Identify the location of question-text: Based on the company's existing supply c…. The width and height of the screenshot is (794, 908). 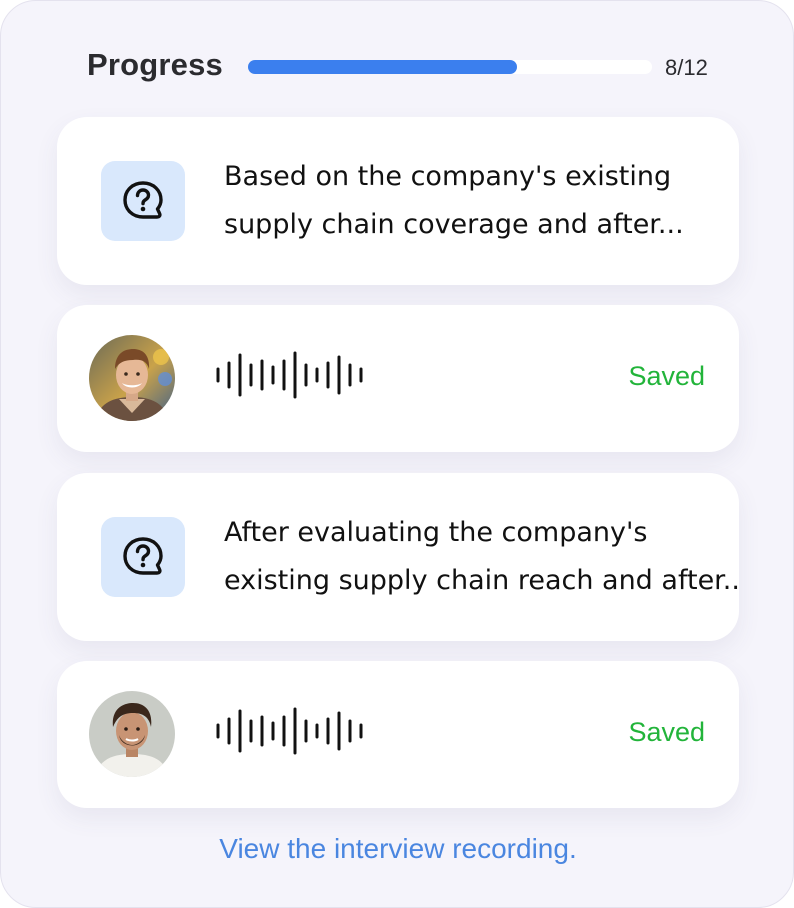
(474, 201).